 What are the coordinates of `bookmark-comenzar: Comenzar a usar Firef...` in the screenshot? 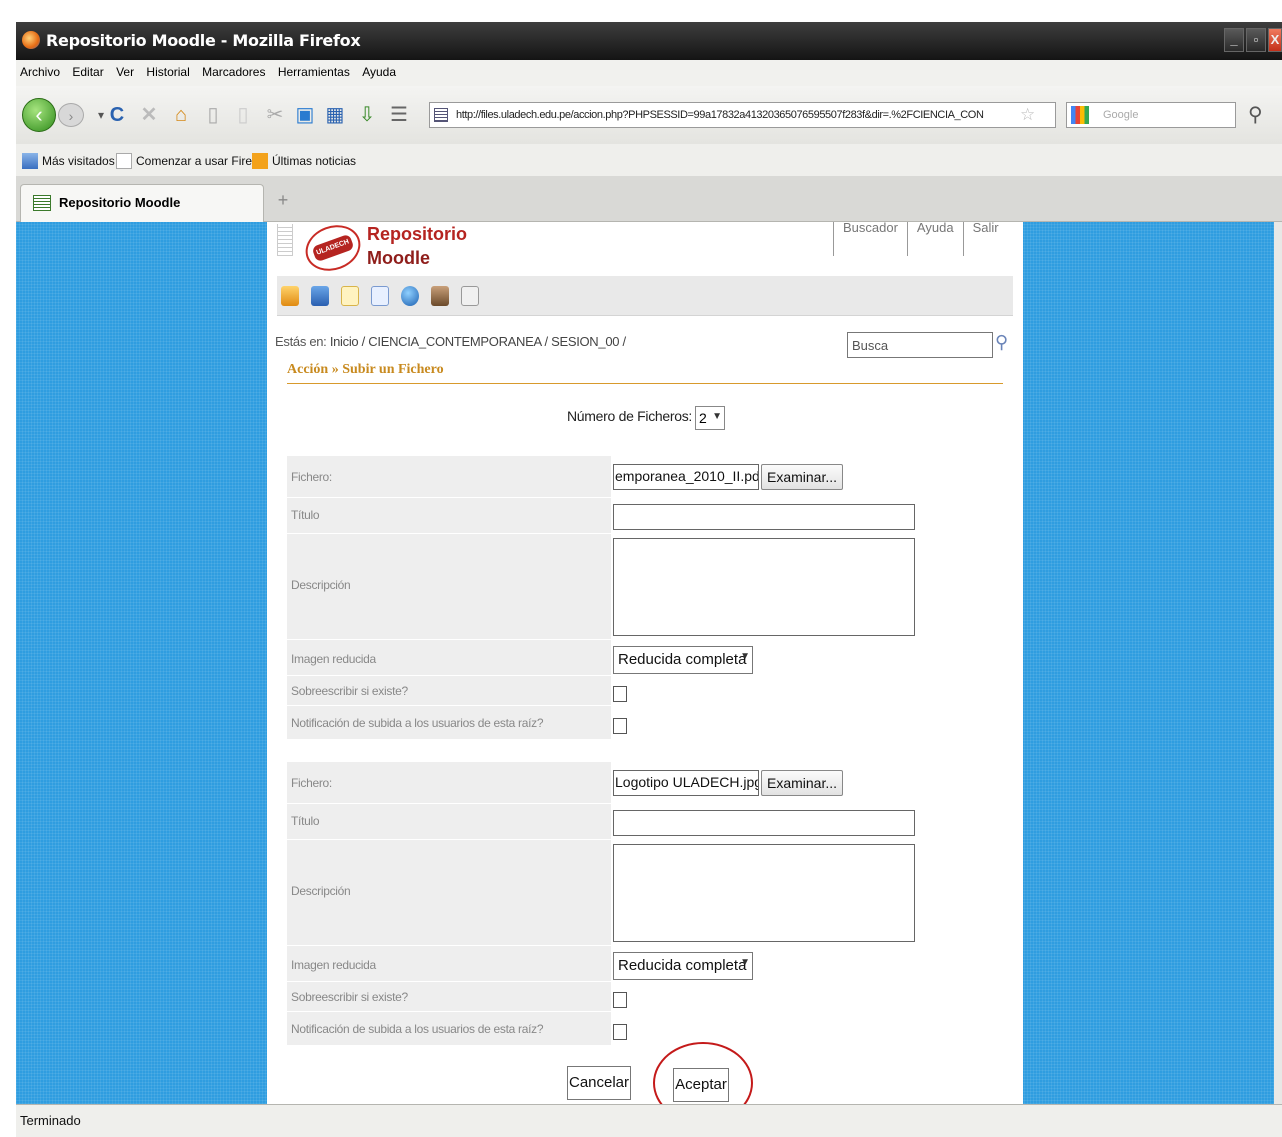 It's located at (190, 161).